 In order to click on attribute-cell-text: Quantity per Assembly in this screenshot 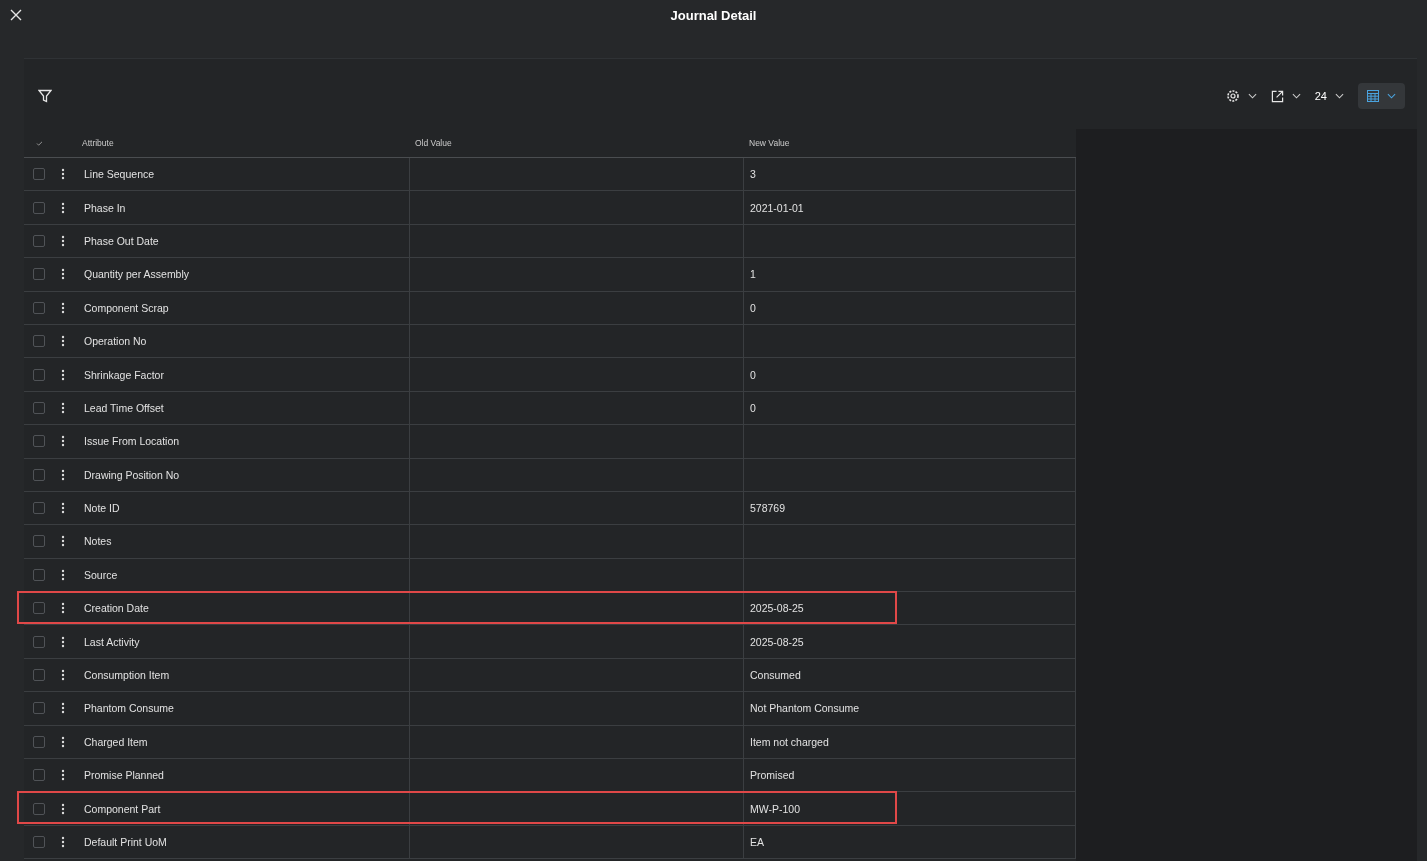, I will do `click(137, 275)`.